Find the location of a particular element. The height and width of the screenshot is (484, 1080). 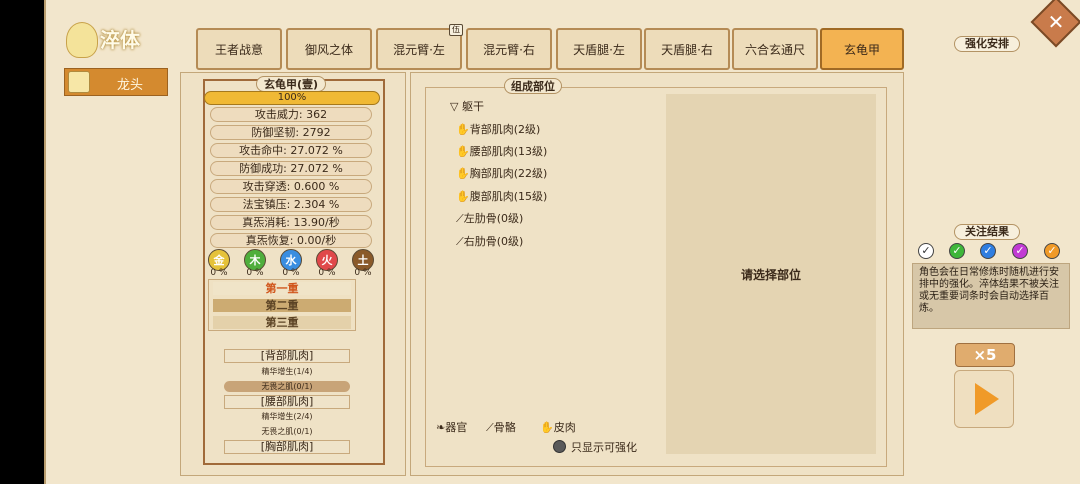

part-row-sub: 精华增生(1/4) is located at coordinates (287, 371).